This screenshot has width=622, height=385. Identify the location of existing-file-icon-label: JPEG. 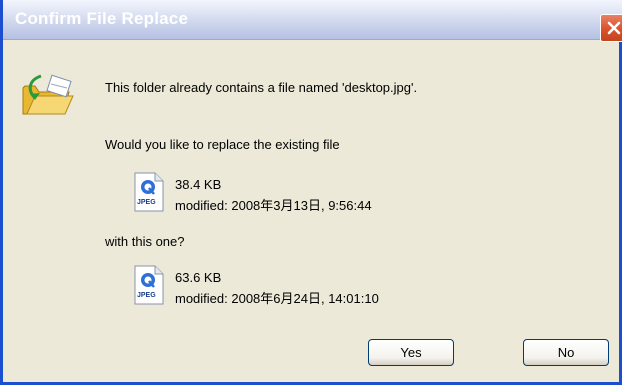
(146, 202).